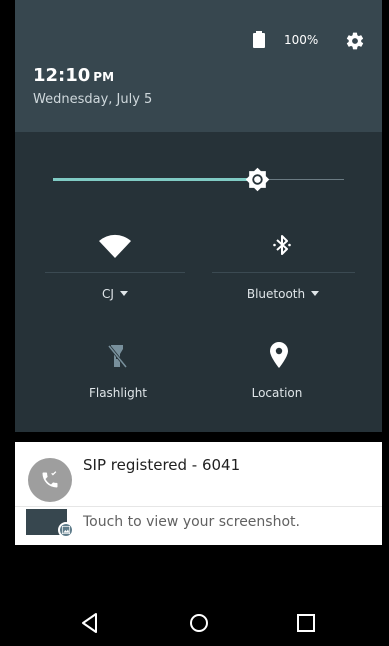 This screenshot has width=389, height=646. I want to click on location-icon, so click(279, 355).